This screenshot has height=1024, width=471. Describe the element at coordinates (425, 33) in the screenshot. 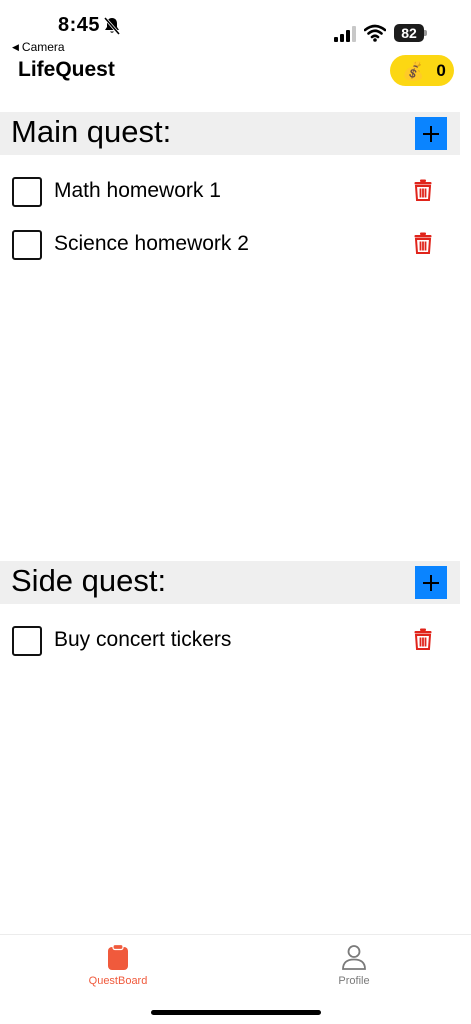

I see `battery-nub` at that location.